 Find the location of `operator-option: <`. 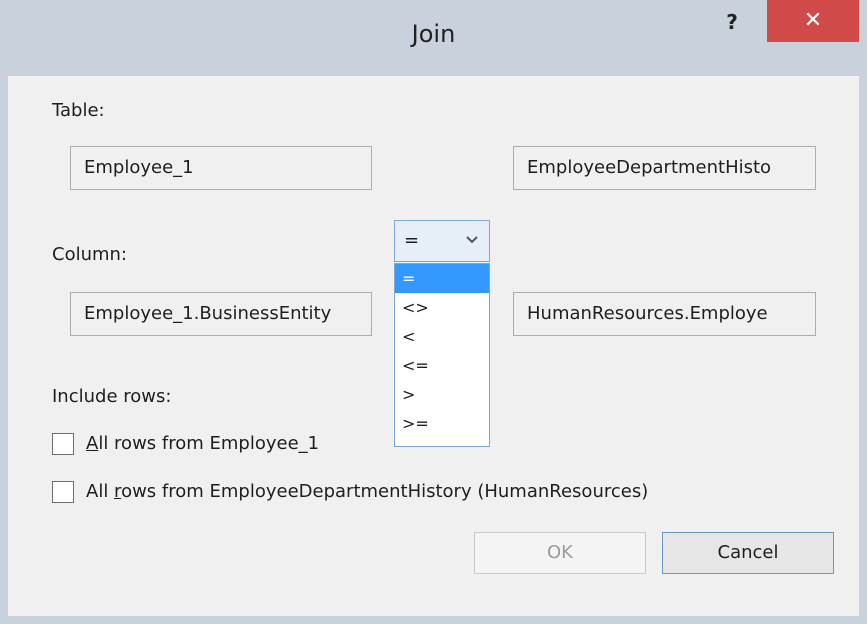

operator-option: < is located at coordinates (442, 336).